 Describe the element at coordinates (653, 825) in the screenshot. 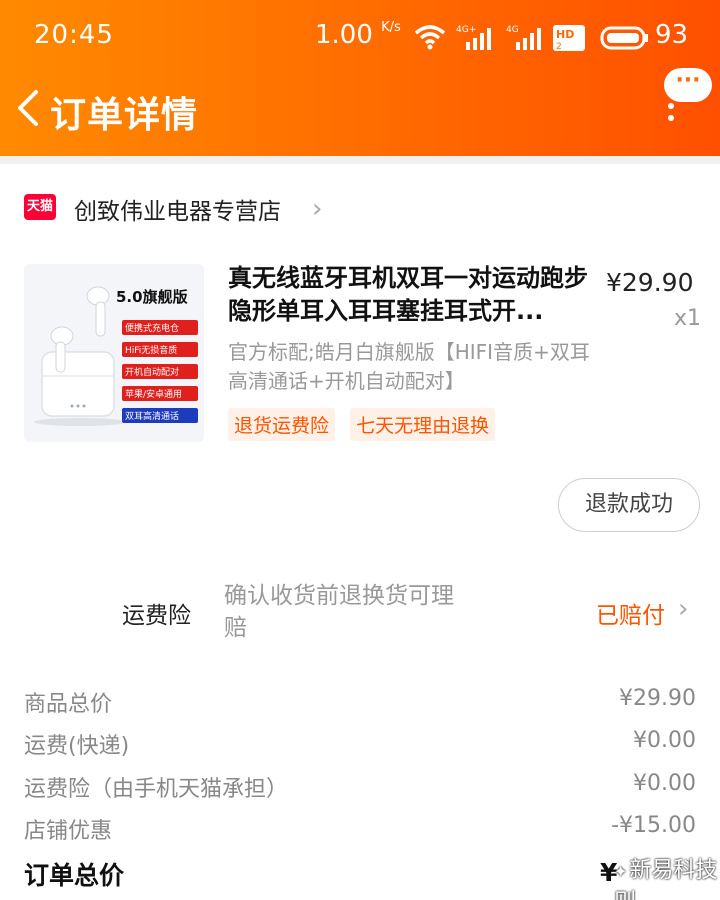

I see `summary-value: -¥15.00` at that location.